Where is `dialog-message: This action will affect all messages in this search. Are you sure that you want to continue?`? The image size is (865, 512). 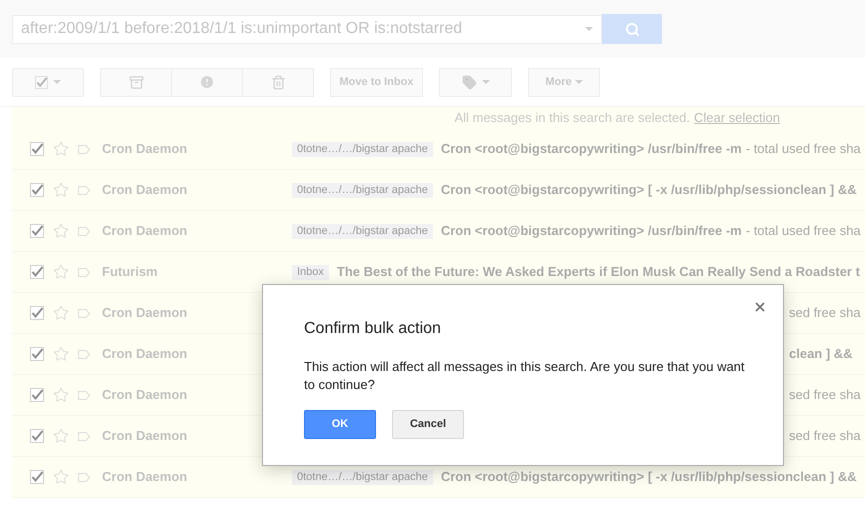
dialog-message: This action will affect all messages in this search. Are you sure that you want to continue? is located at coordinates (525, 376).